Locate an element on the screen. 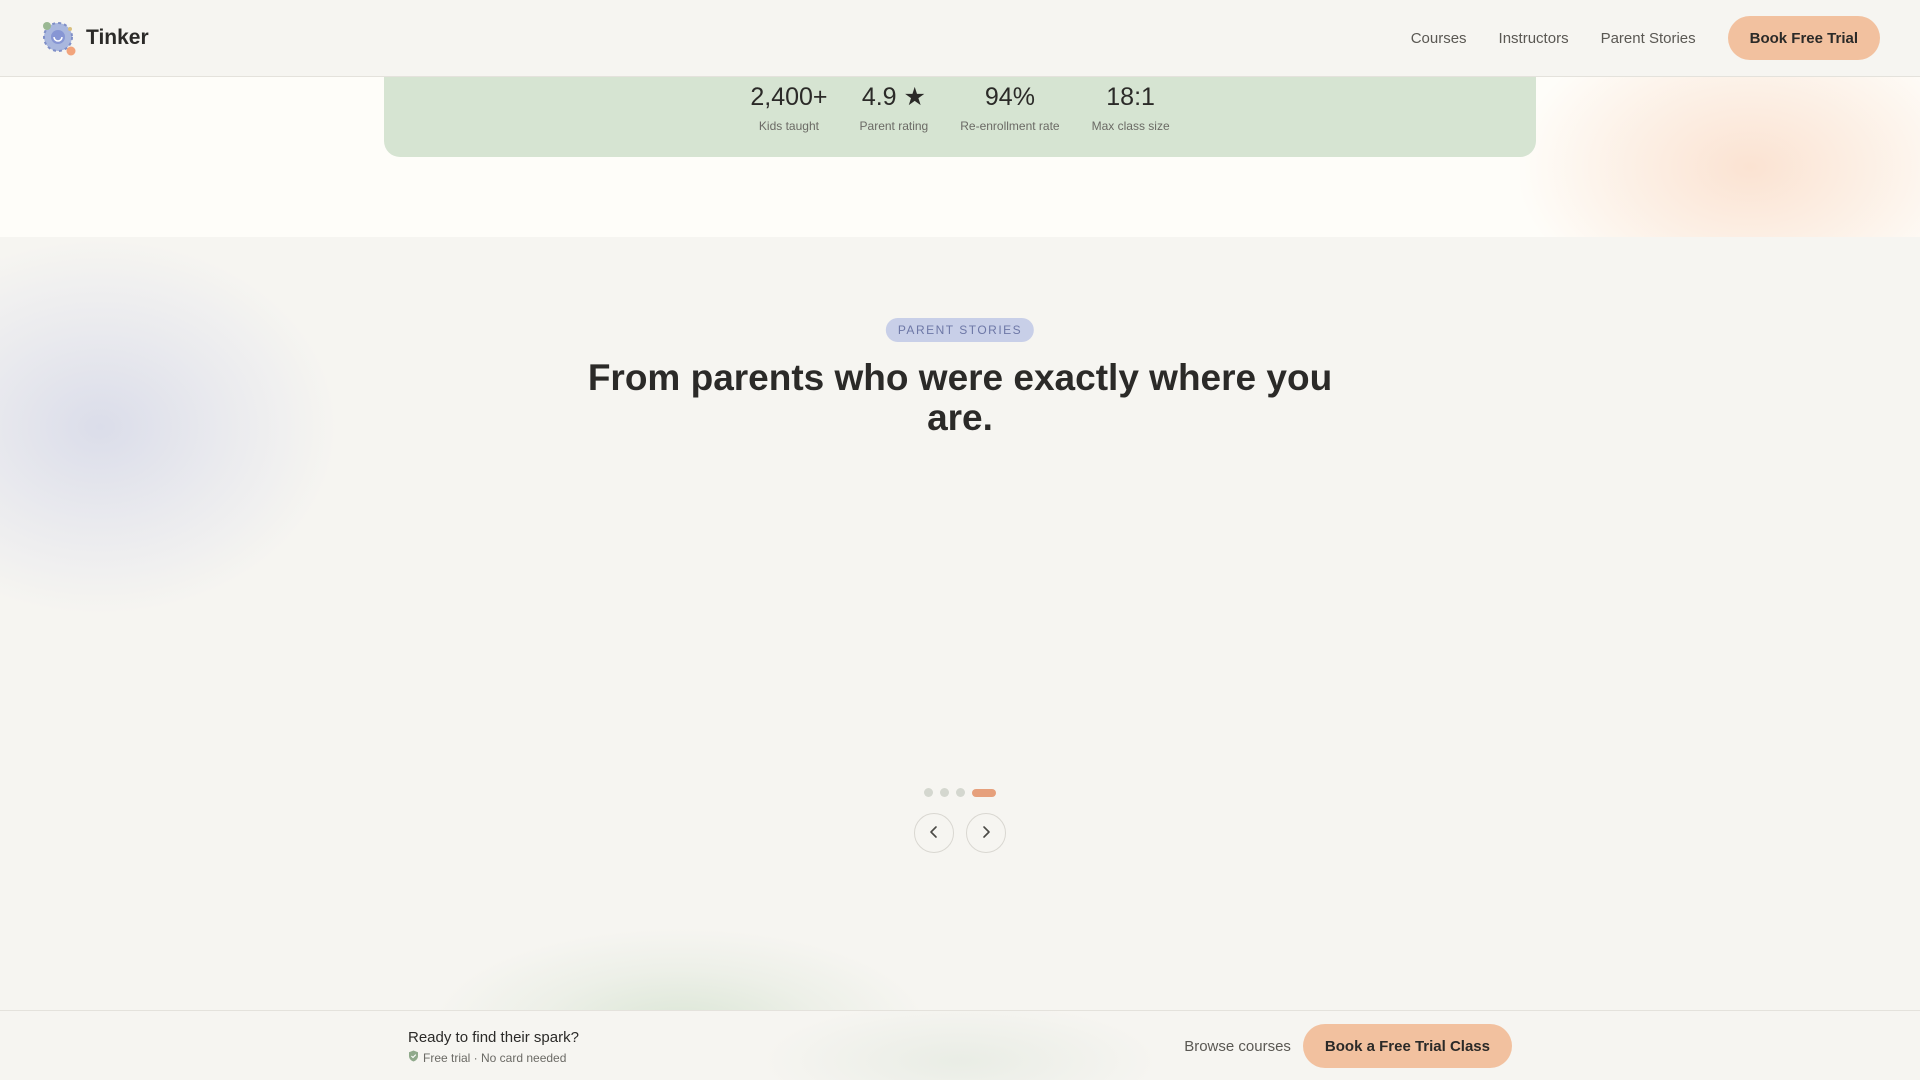  chevron-right-icon is located at coordinates (986, 833).